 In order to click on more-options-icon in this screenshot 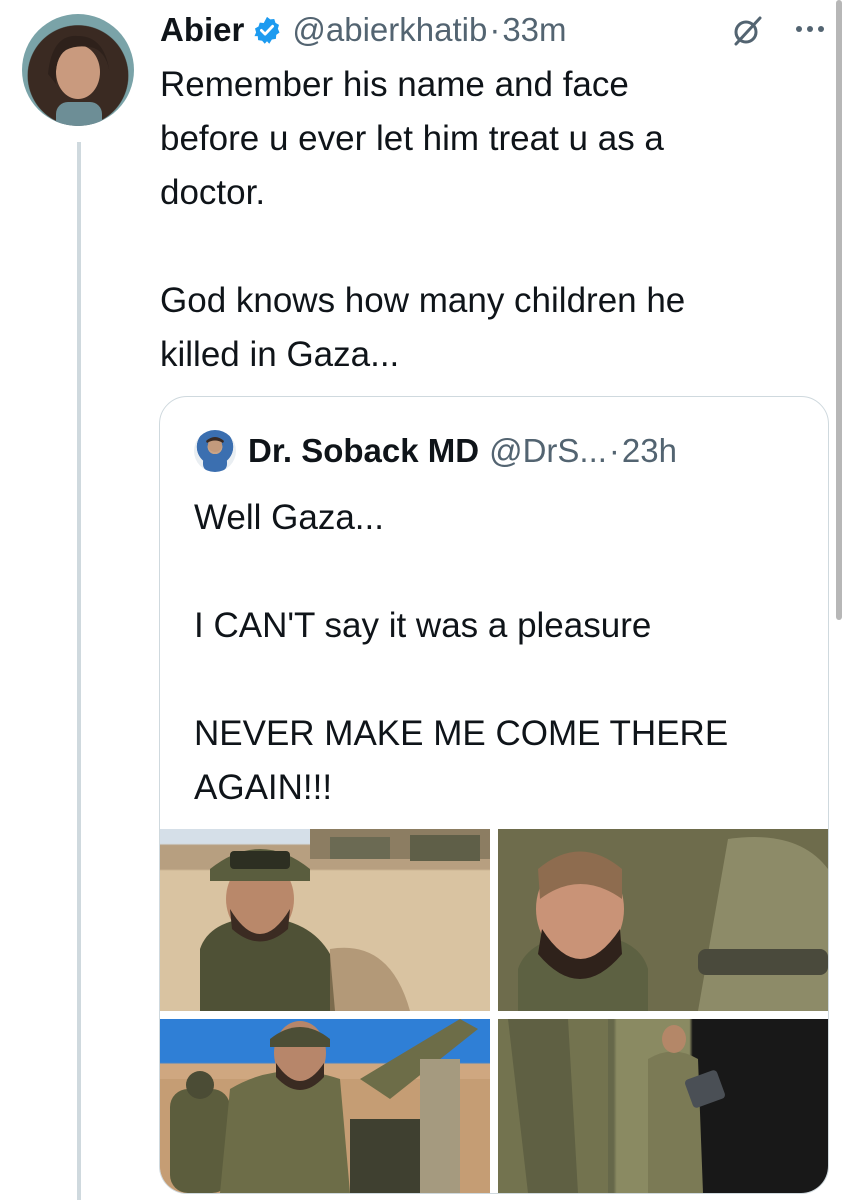, I will do `click(810, 29)`.